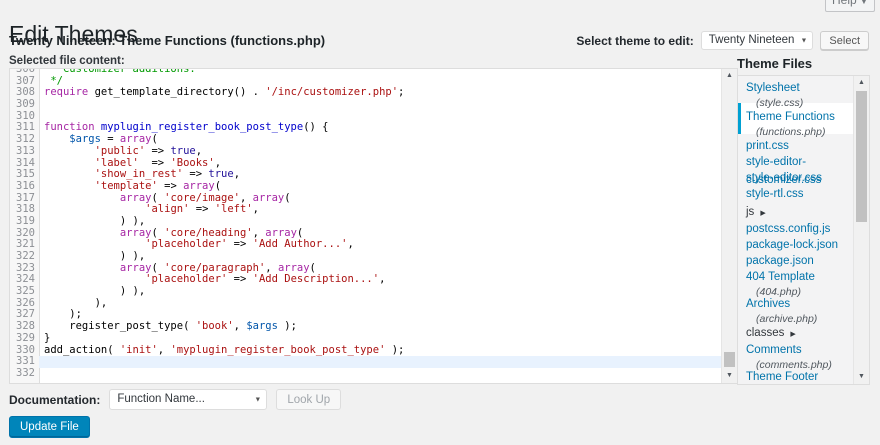 The image size is (880, 445). What do you see at coordinates (729, 359) in the screenshot?
I see `editor-scrollbar-thumb` at bounding box center [729, 359].